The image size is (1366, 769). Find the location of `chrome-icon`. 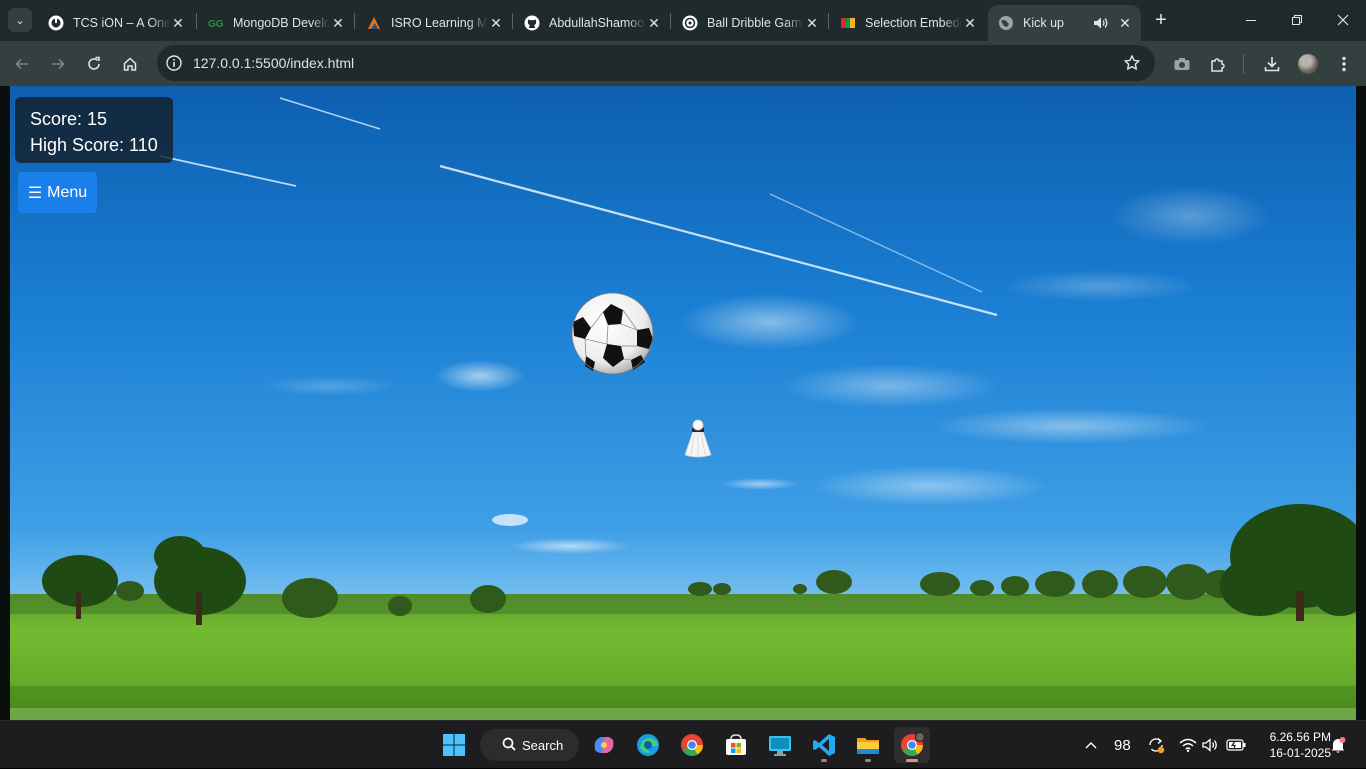

chrome-icon is located at coordinates (692, 745).